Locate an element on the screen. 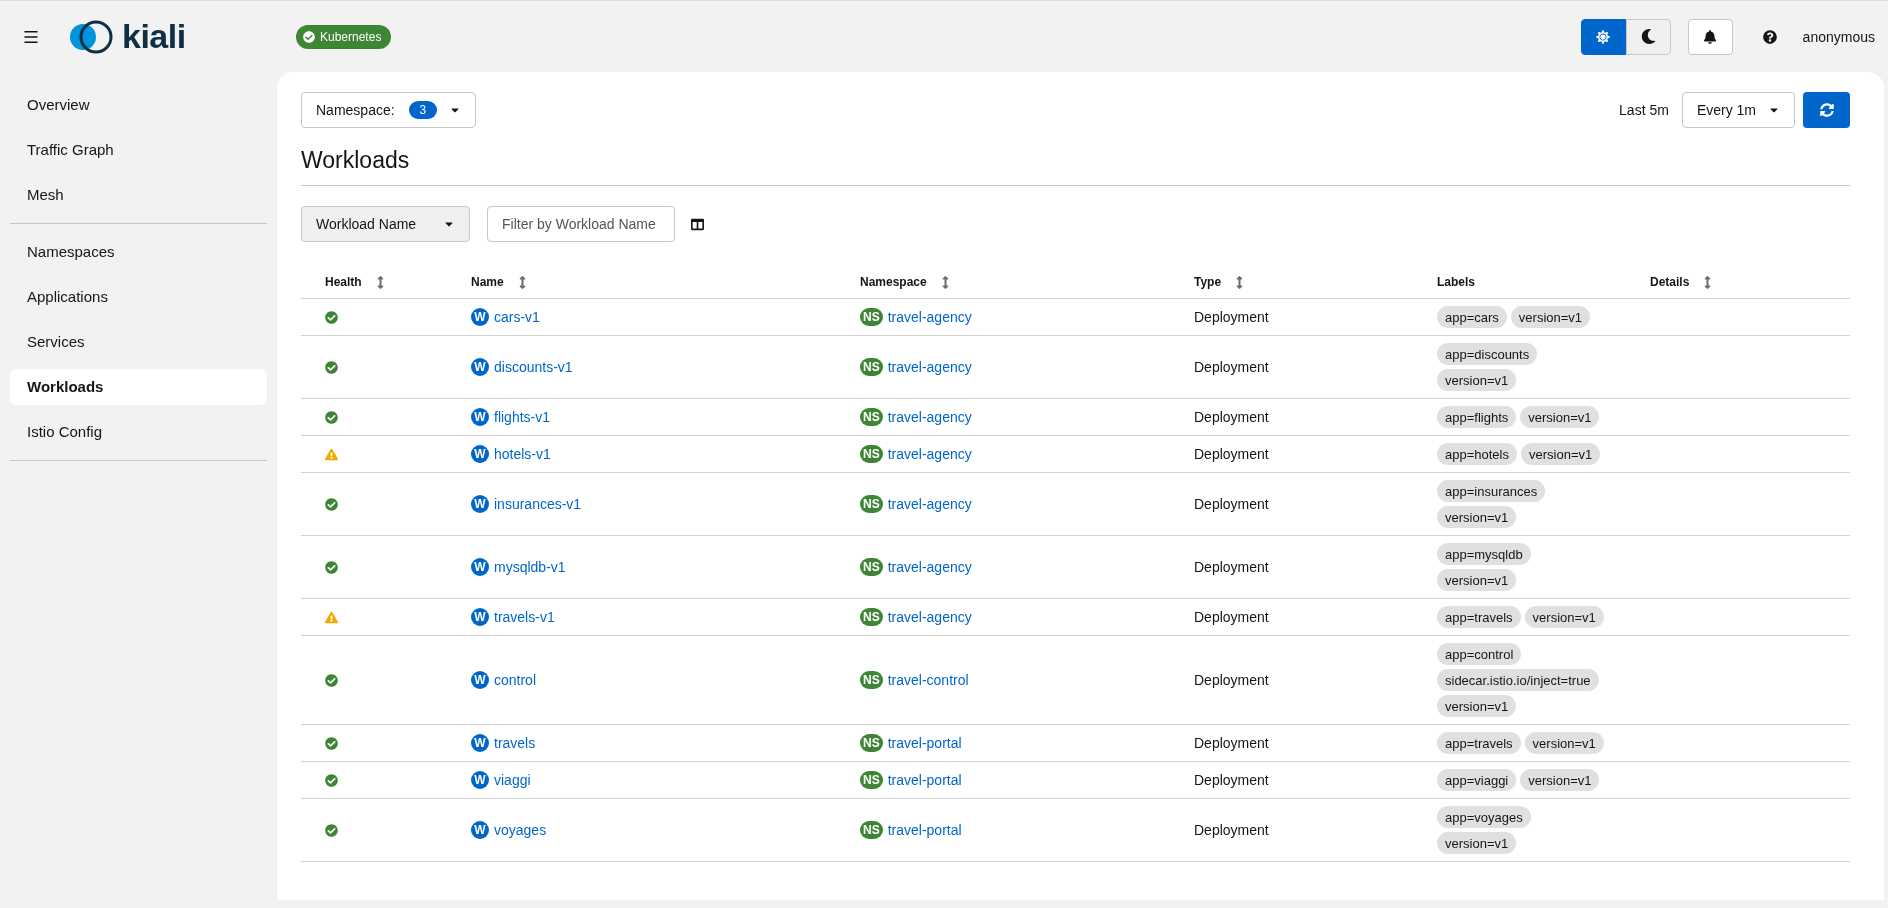 The image size is (1888, 908). bell-icon is located at coordinates (1710, 36).